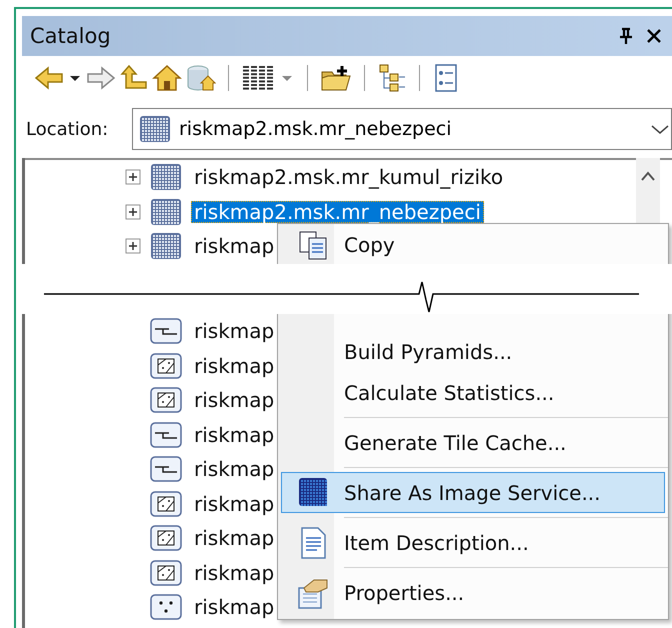 This screenshot has width=672, height=628. What do you see at coordinates (313, 244) in the screenshot?
I see `copy-icon` at bounding box center [313, 244].